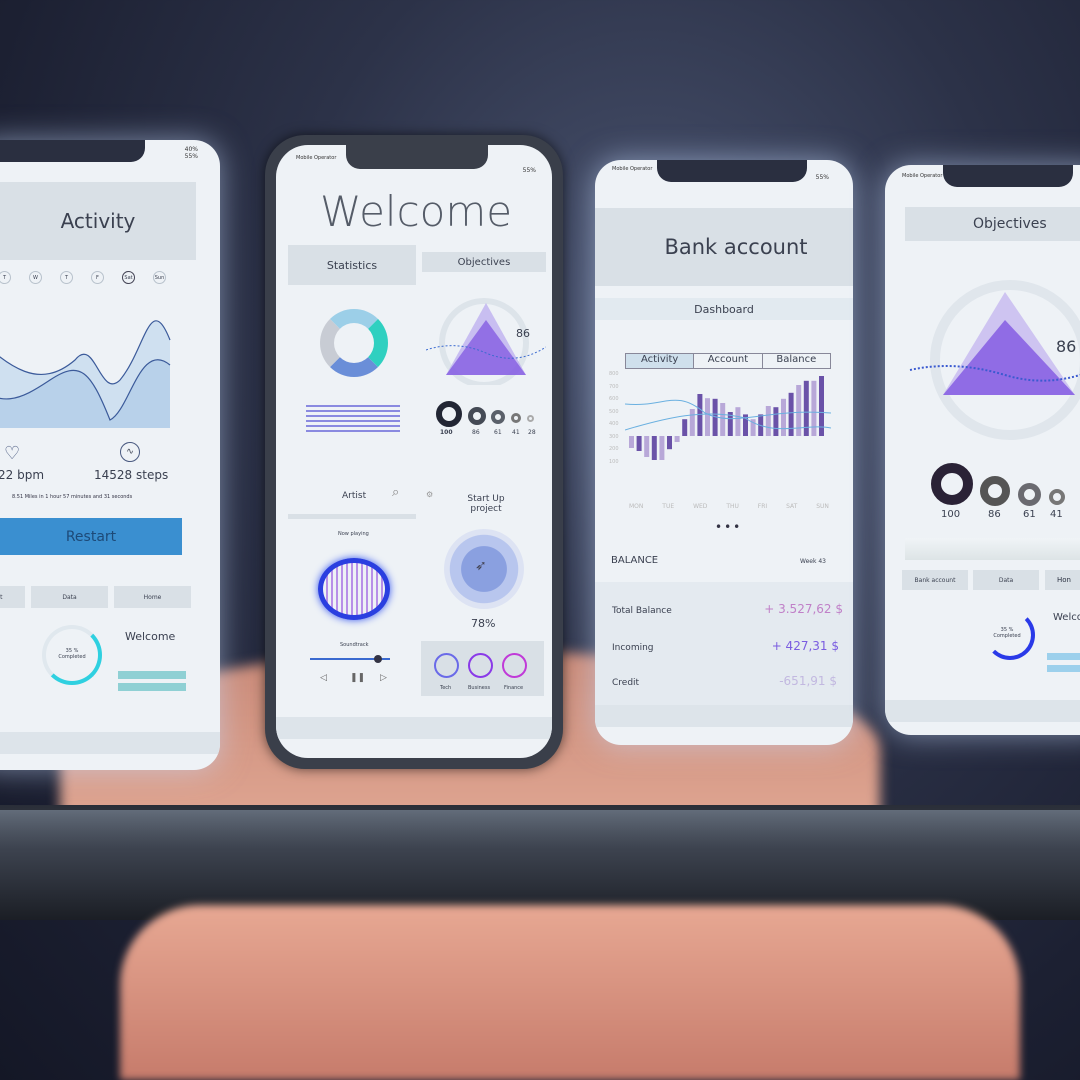 The image size is (1080, 1080). What do you see at coordinates (516, 432) in the screenshot?
I see `ring-label: 41` at bounding box center [516, 432].